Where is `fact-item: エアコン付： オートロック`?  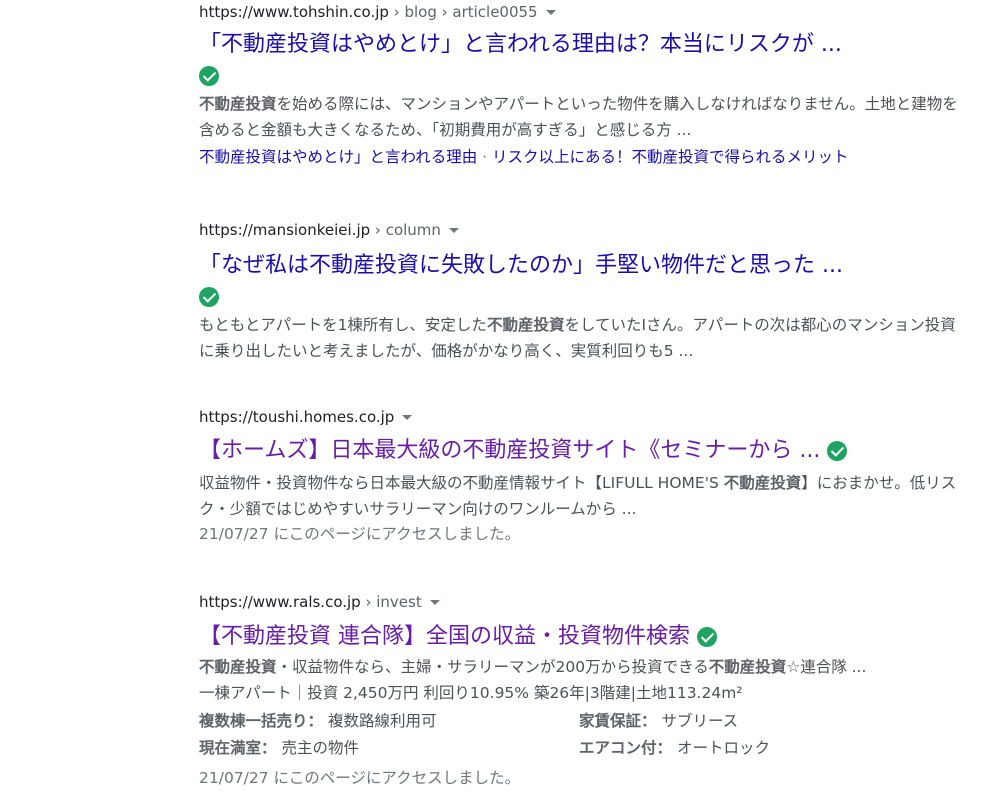
fact-item: エアコン付： オートロック is located at coordinates (769, 748).